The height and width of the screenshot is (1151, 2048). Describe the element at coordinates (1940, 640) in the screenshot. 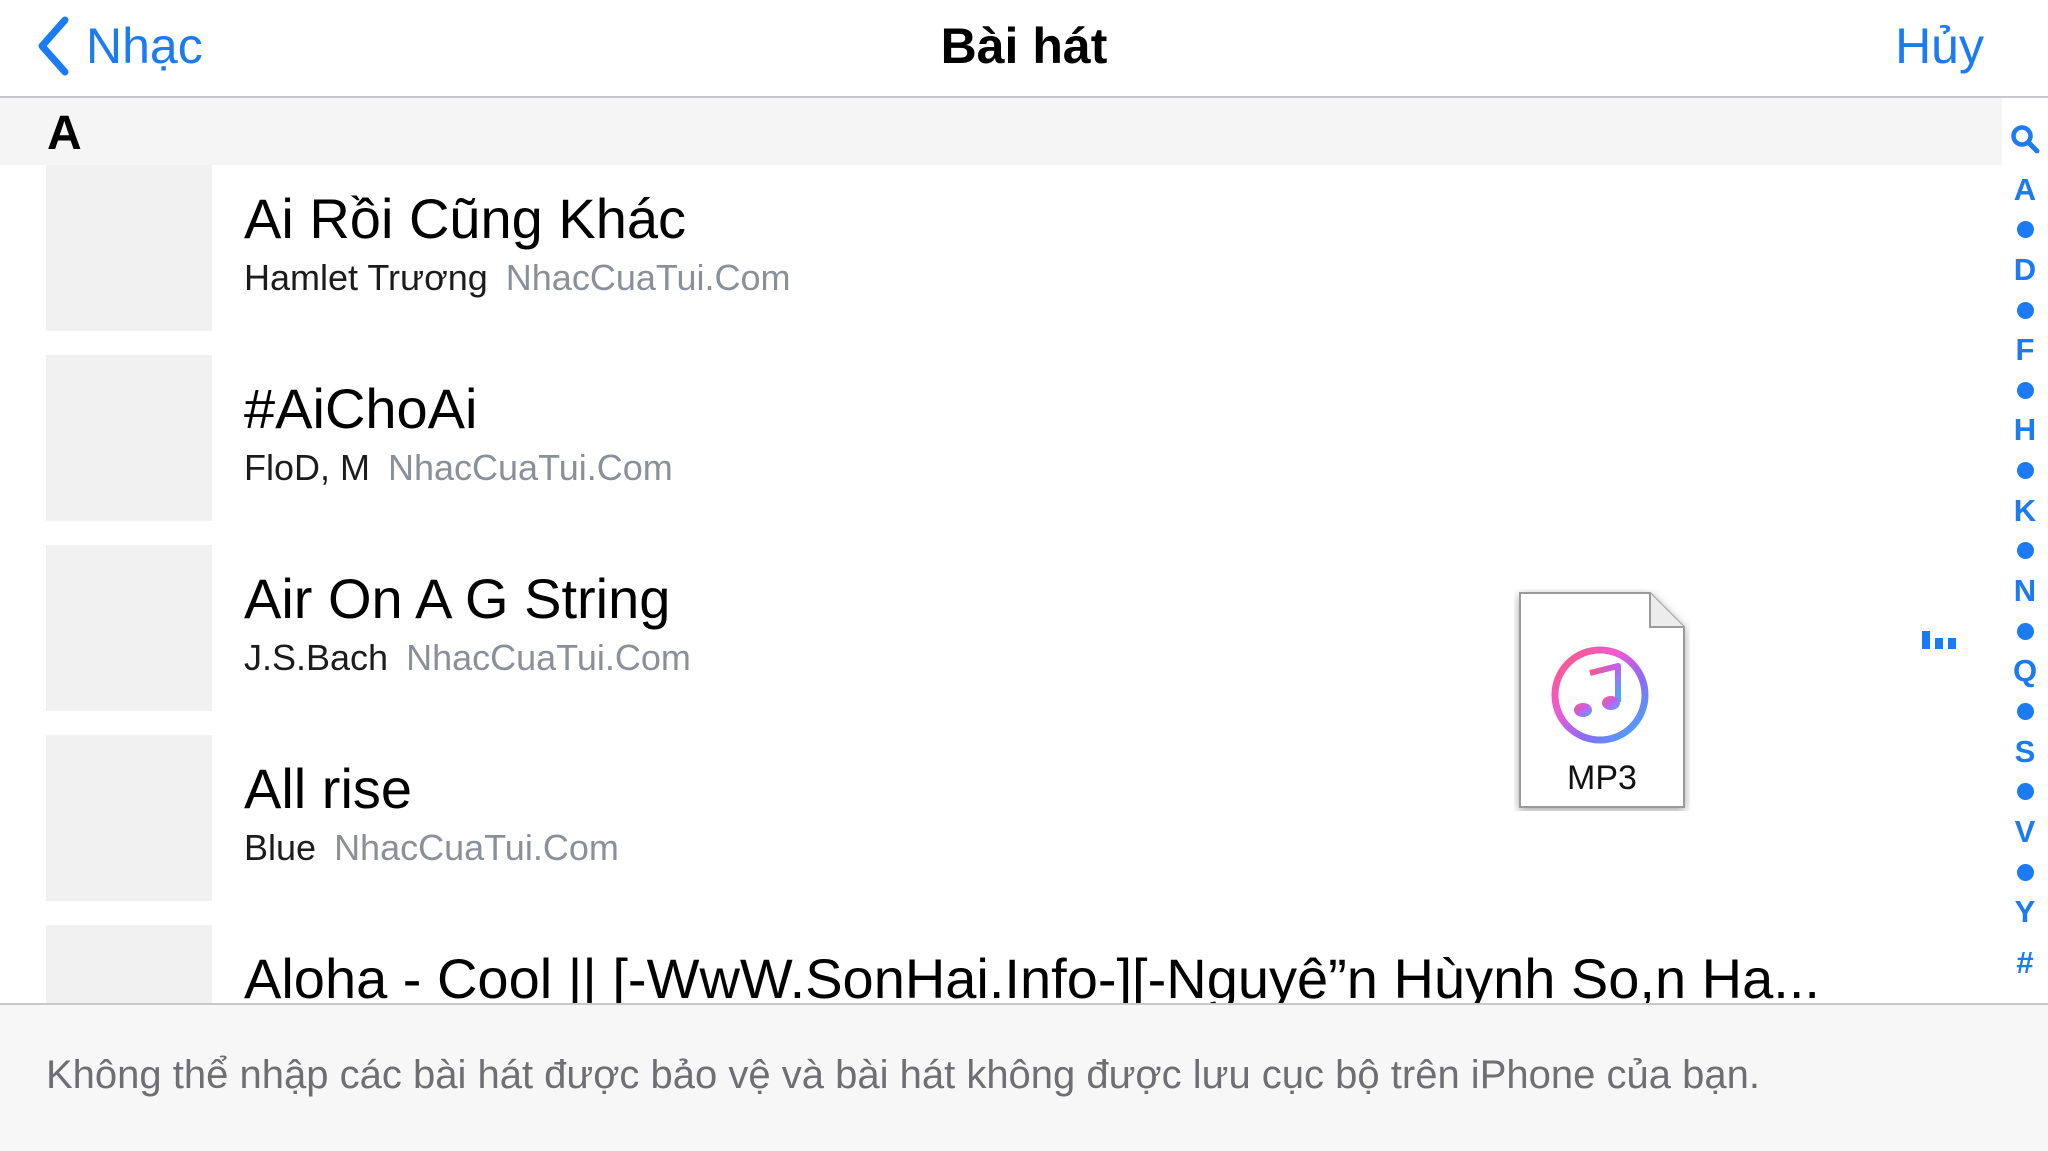

I see `now-playing-bars-icon` at that location.